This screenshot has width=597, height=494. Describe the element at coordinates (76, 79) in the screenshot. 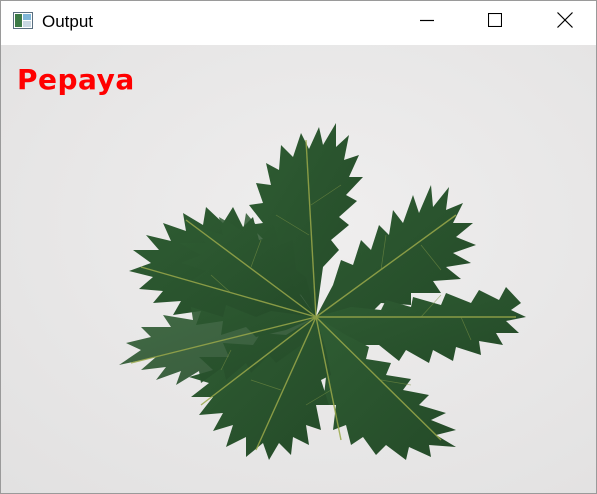

I see `classification-label: Pepaya` at that location.